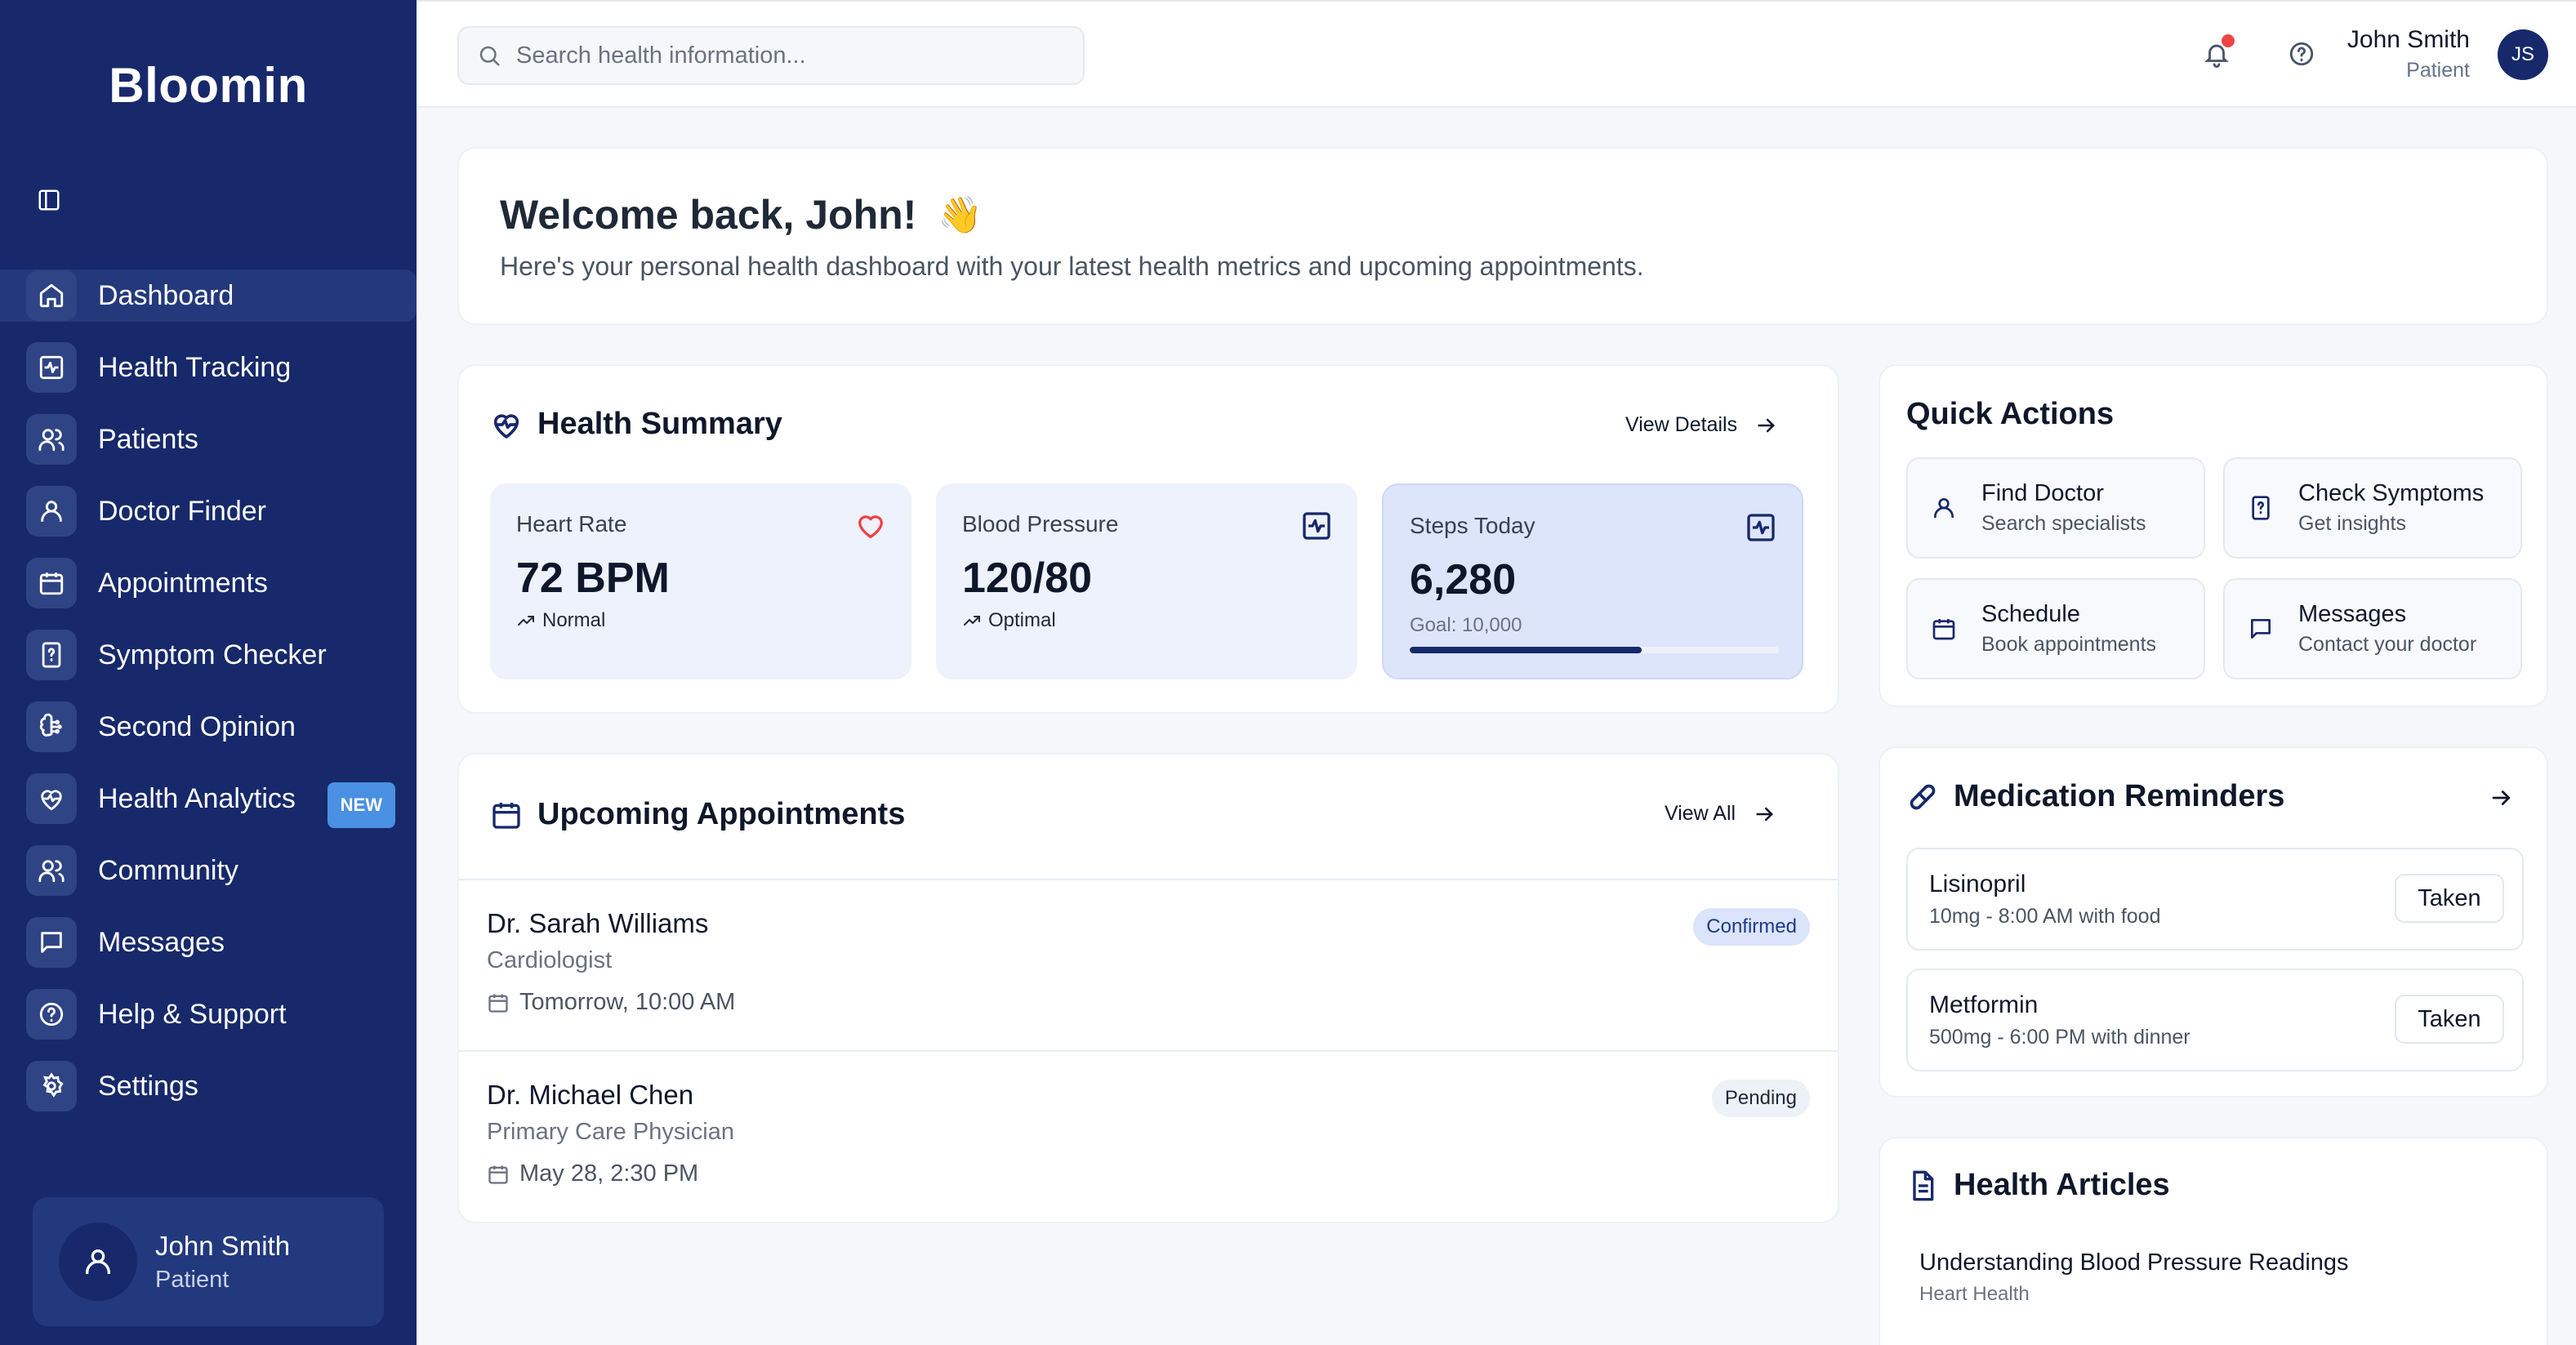 The height and width of the screenshot is (1345, 2576). I want to click on search-box, so click(771, 55).